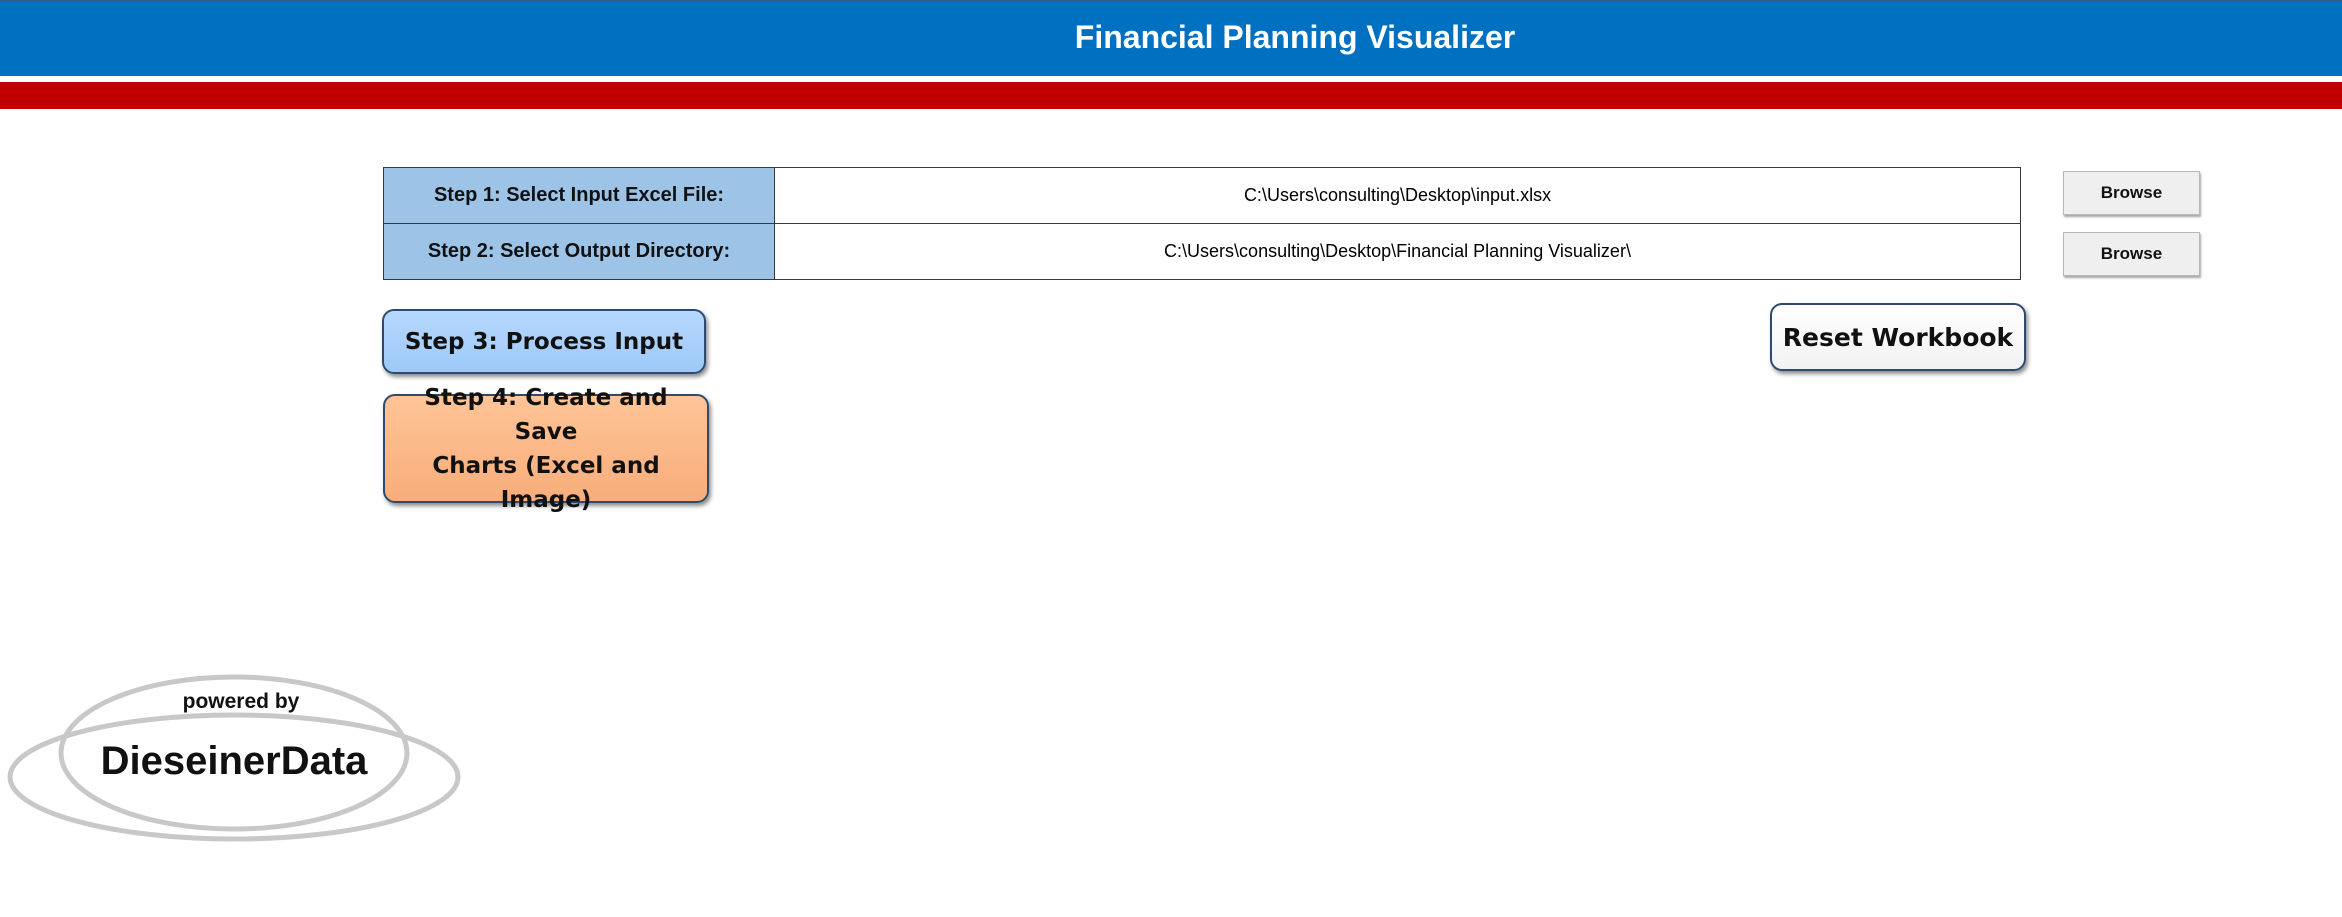 This screenshot has width=2342, height=917. I want to click on create-save-charts-label-line-1: Step 4: Create and Save, so click(546, 414).